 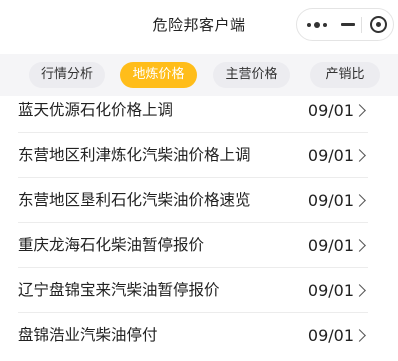 What do you see at coordinates (345, 75) in the screenshot?
I see `tab-production-sales-ratio: 产销比` at bounding box center [345, 75].